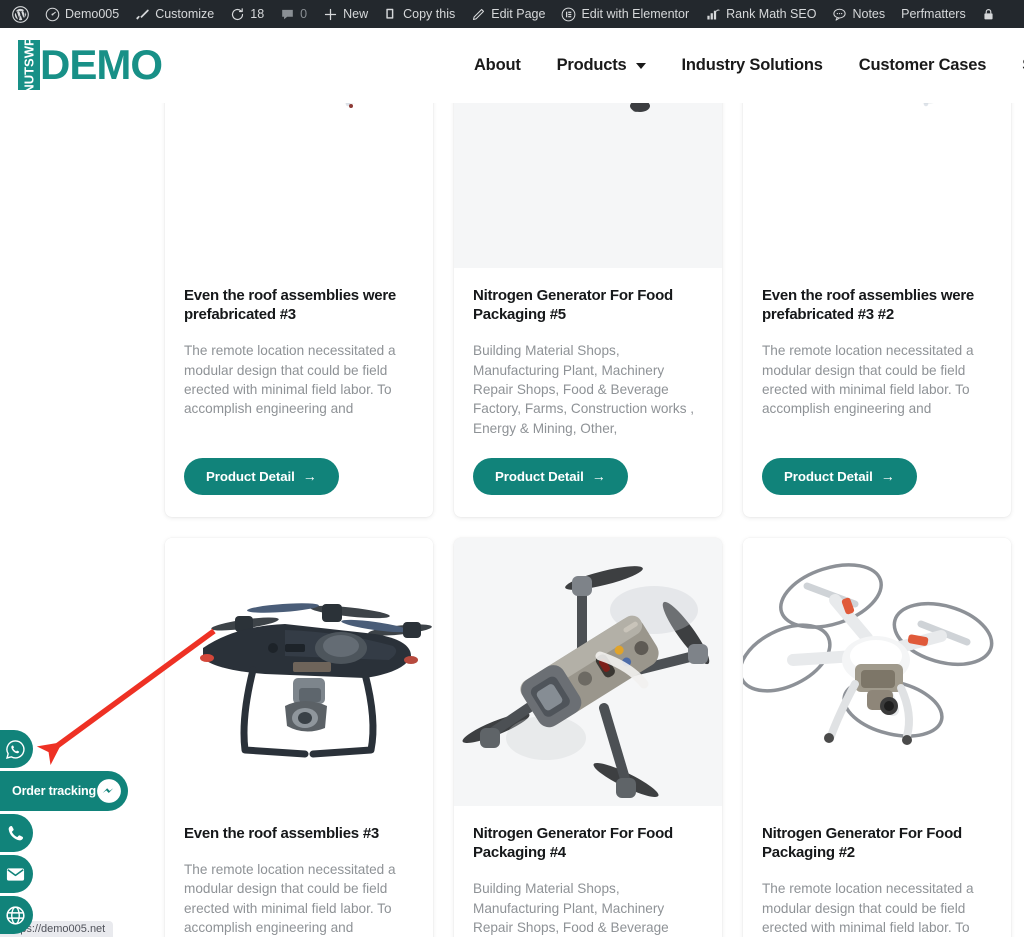 The image size is (1024, 937). What do you see at coordinates (988, 14) in the screenshot?
I see `admin-bar-item-lock` at bounding box center [988, 14].